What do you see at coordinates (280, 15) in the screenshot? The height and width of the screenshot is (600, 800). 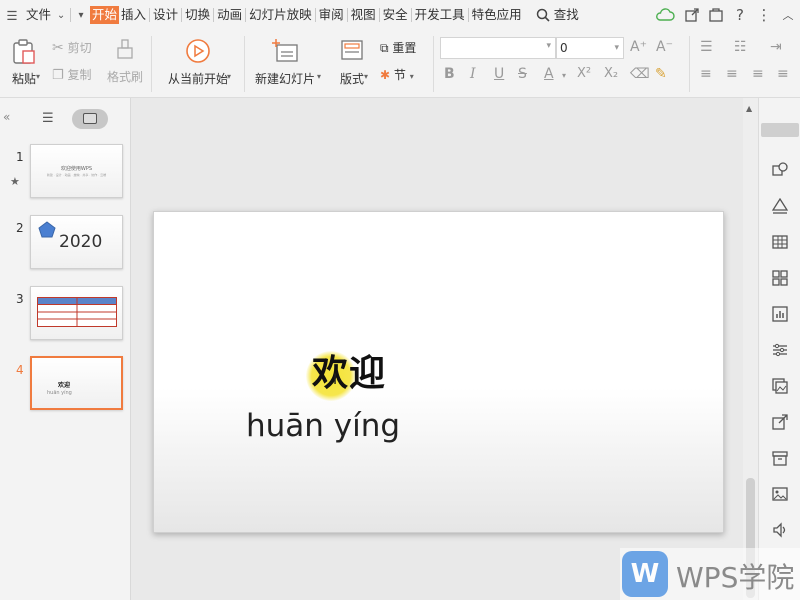 I see `tab-slideshow: 幻灯片放映` at bounding box center [280, 15].